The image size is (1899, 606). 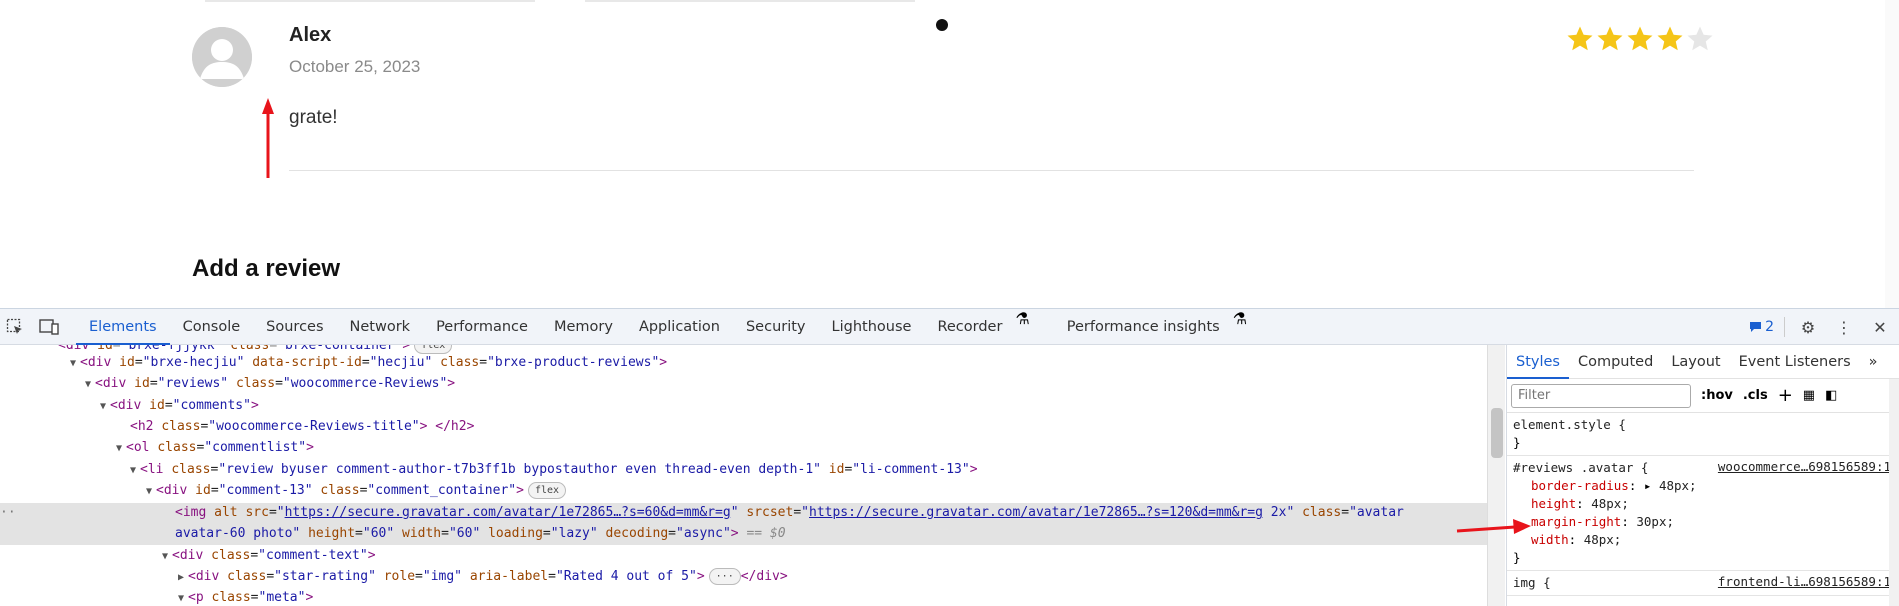 What do you see at coordinates (294, 327) in the screenshot?
I see `devtools-tab-sources: Sources` at bounding box center [294, 327].